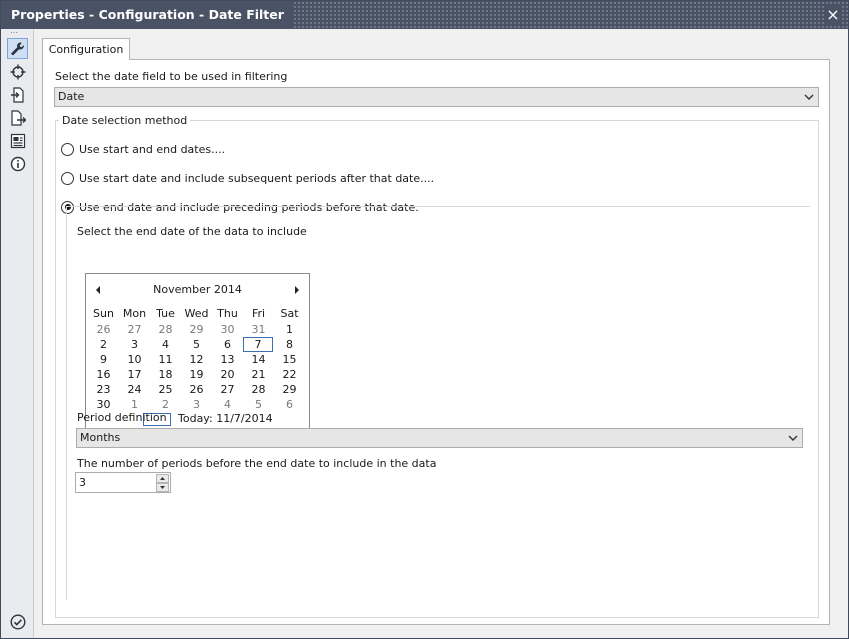 This screenshot has width=849, height=639. What do you see at coordinates (258, 359) in the screenshot?
I see `calendar-day: 14` at bounding box center [258, 359].